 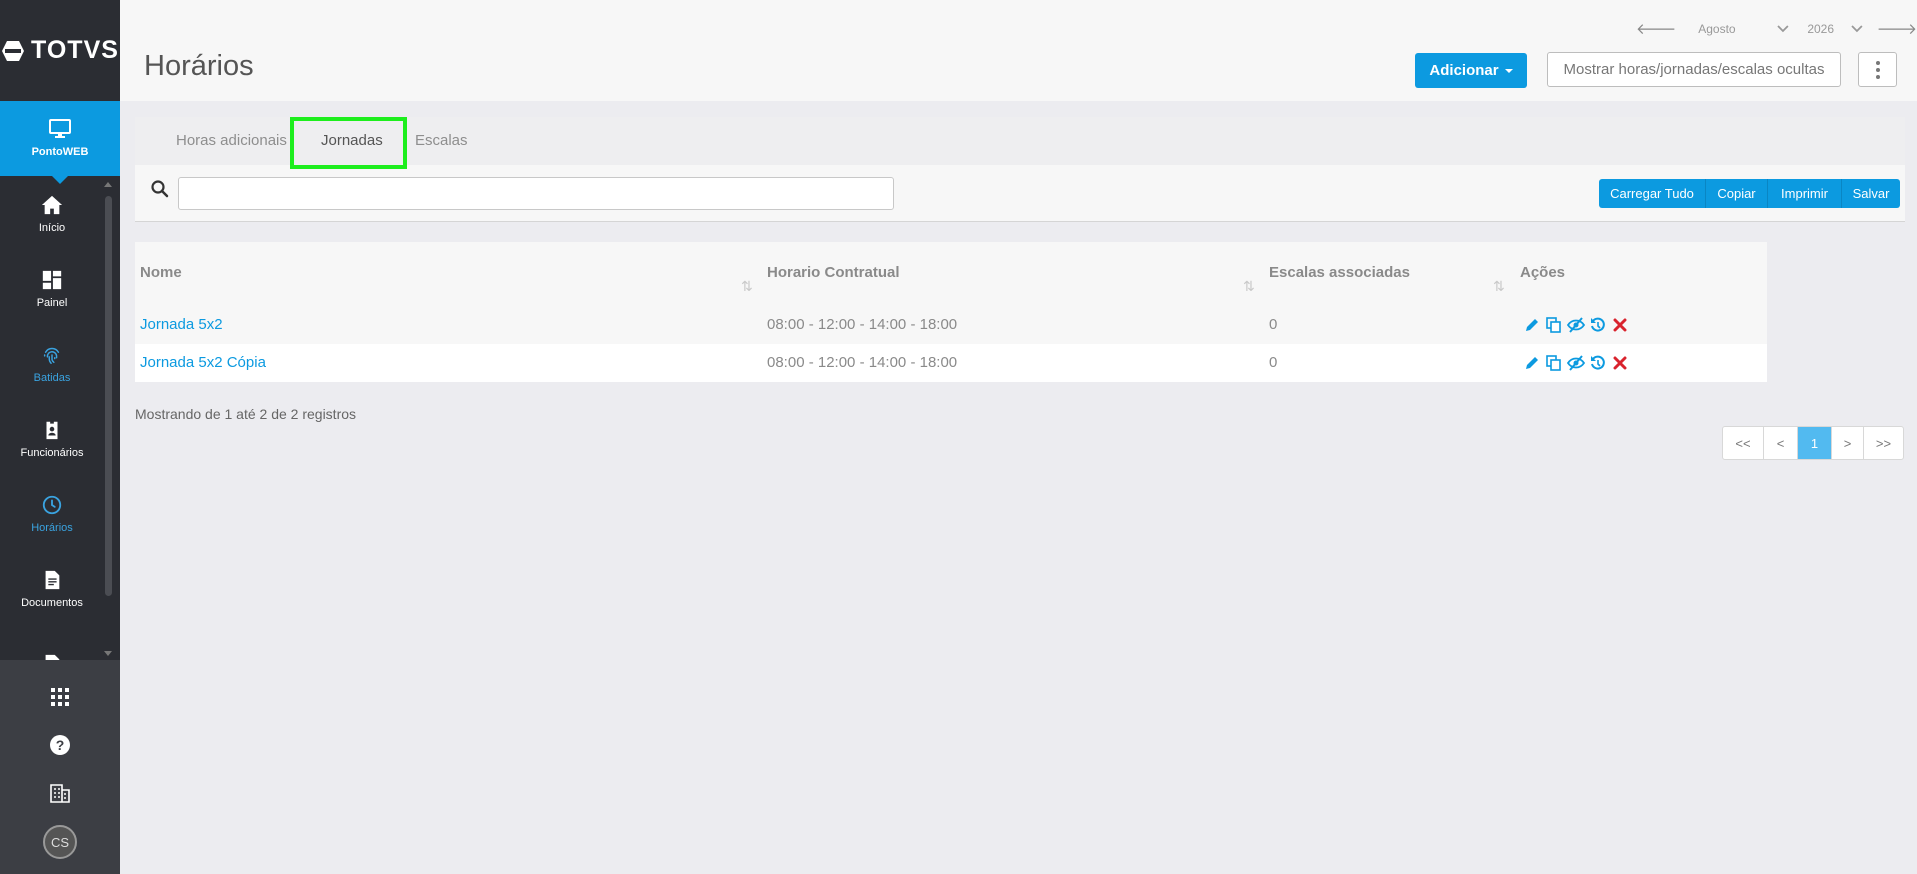 I want to click on pagination: << < 1 > >>, so click(x=1813, y=443).